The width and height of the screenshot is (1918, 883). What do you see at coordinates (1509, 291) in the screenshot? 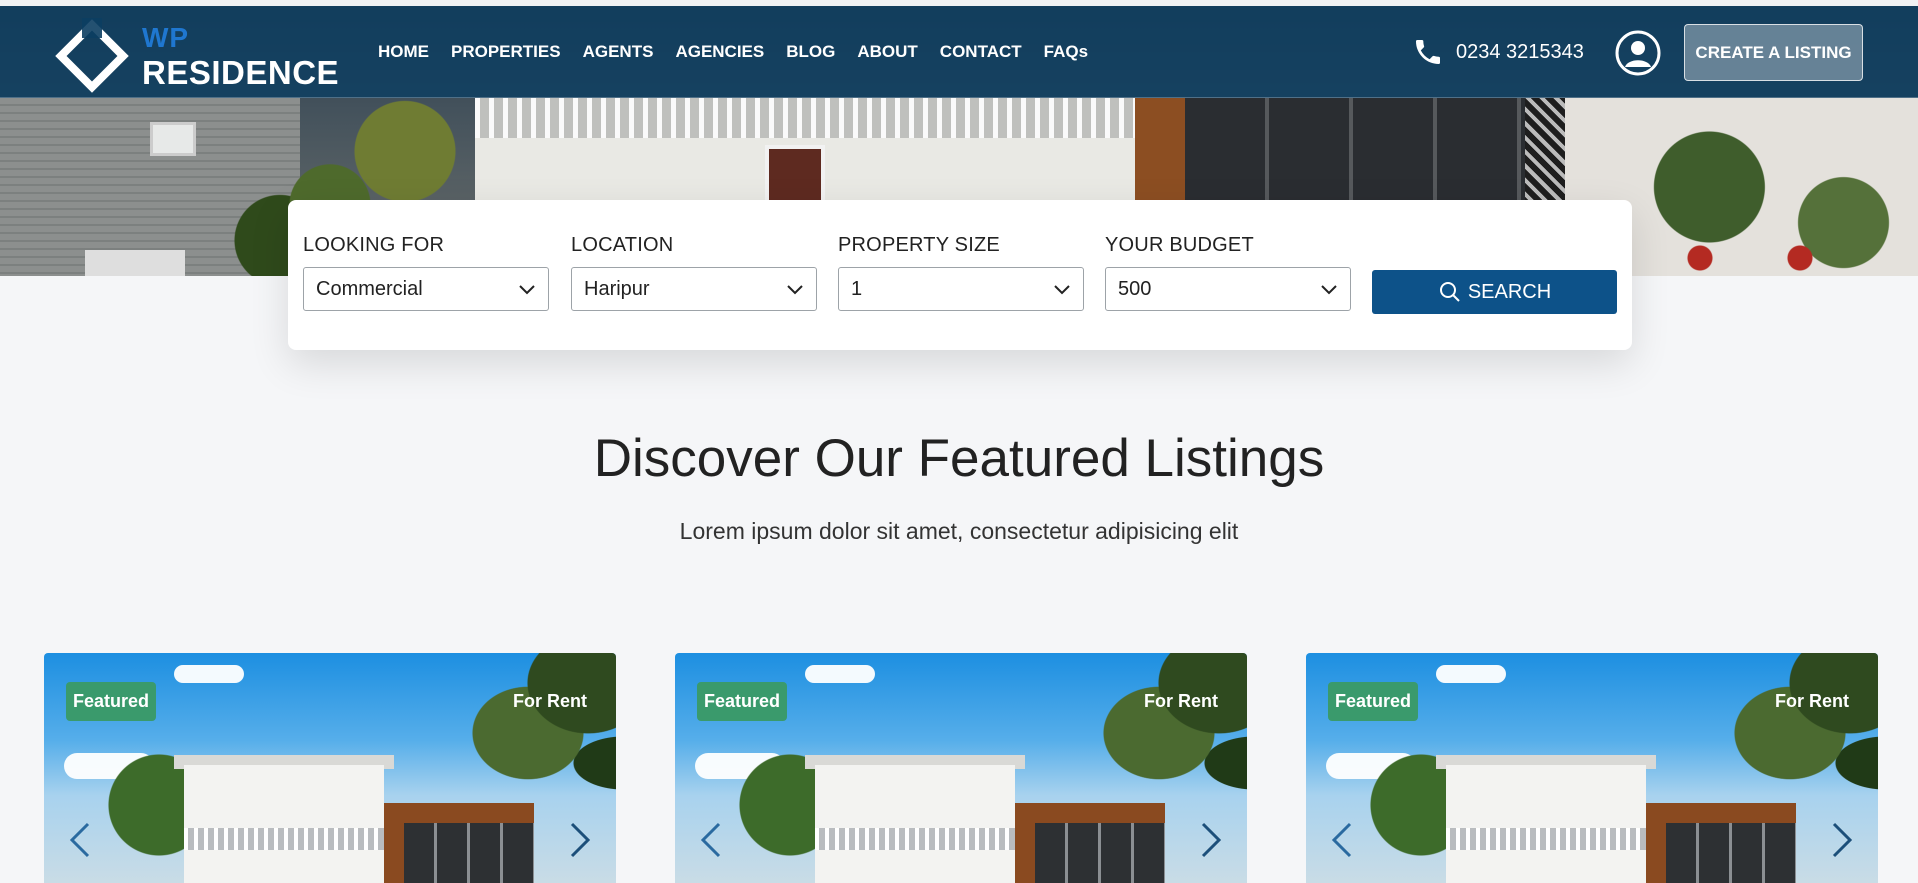
I see `search-button-label: SEARCH` at bounding box center [1509, 291].